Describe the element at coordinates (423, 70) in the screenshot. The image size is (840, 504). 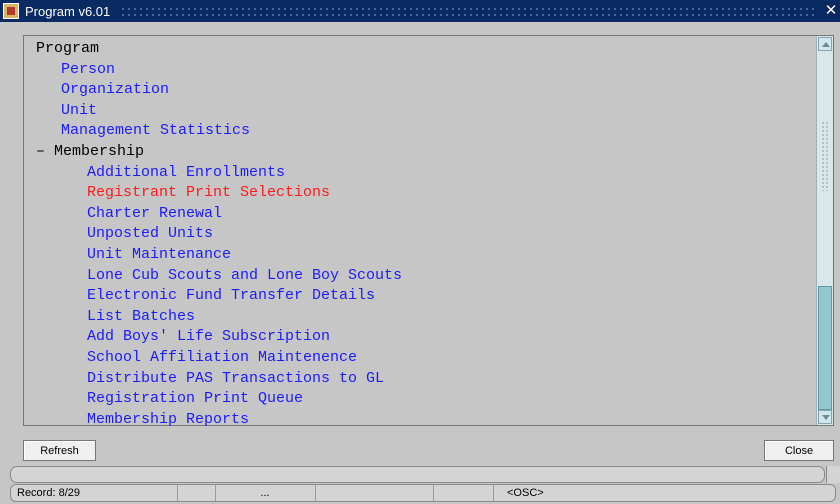
I see `tree-item-person: Person` at that location.